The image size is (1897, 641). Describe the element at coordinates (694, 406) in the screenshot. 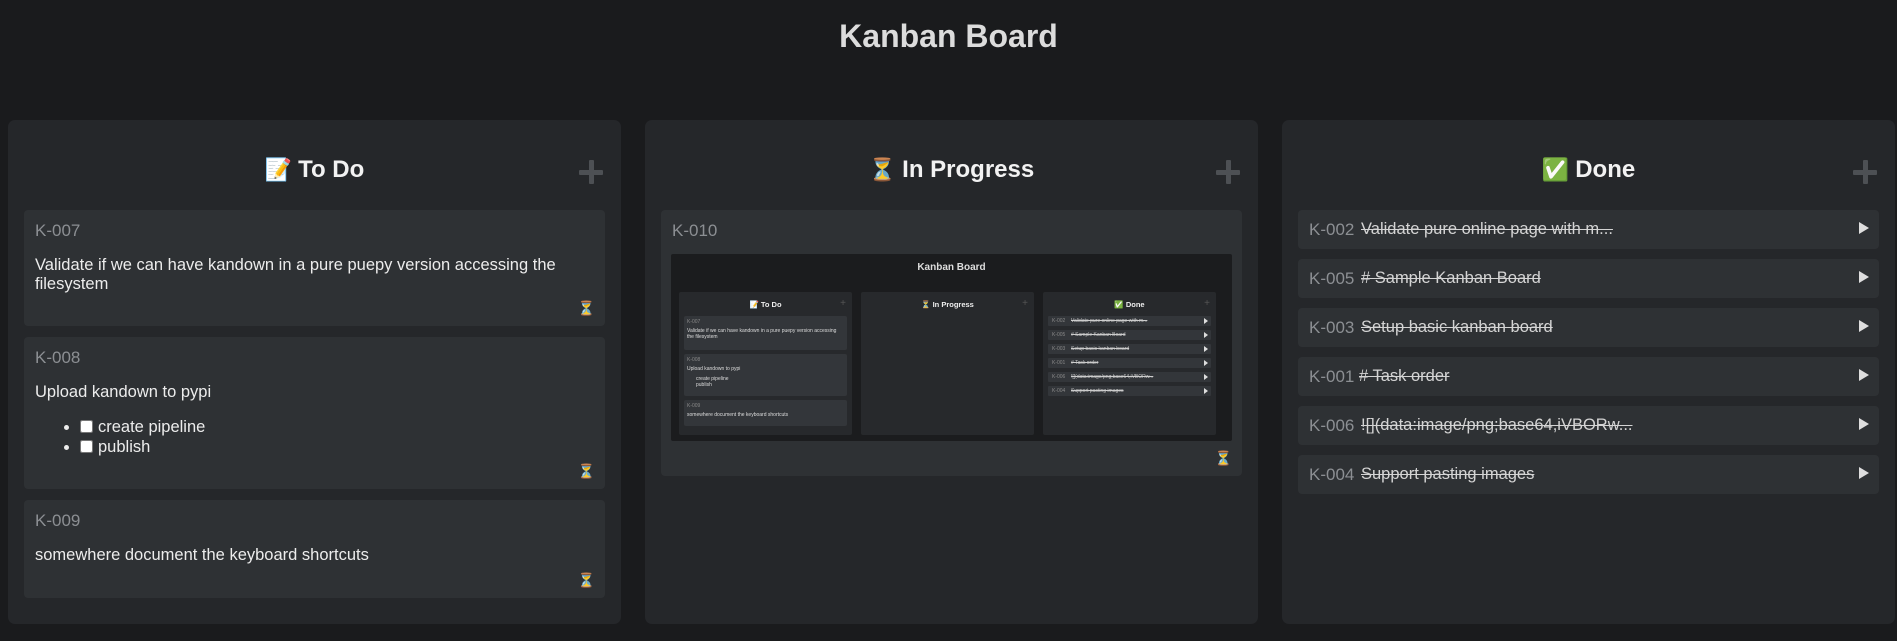

I see `screenshot-card-id: K-009` at that location.